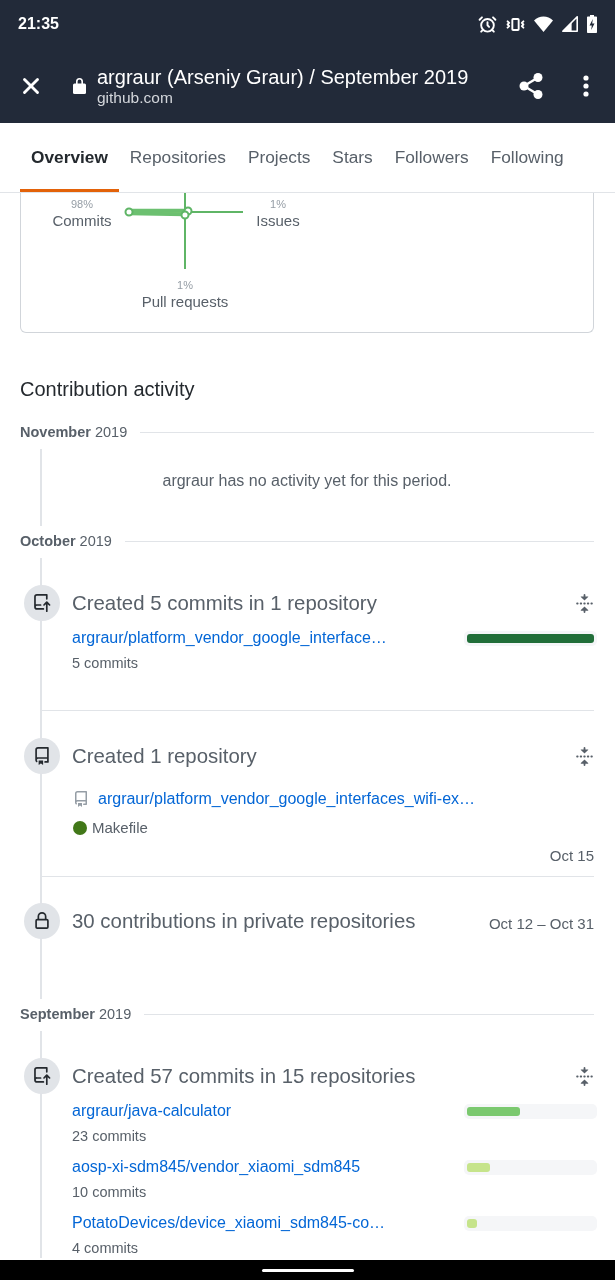 The image size is (615, 1280). Describe the element at coordinates (307, 1270) in the screenshot. I see `gesture-handle` at that location.